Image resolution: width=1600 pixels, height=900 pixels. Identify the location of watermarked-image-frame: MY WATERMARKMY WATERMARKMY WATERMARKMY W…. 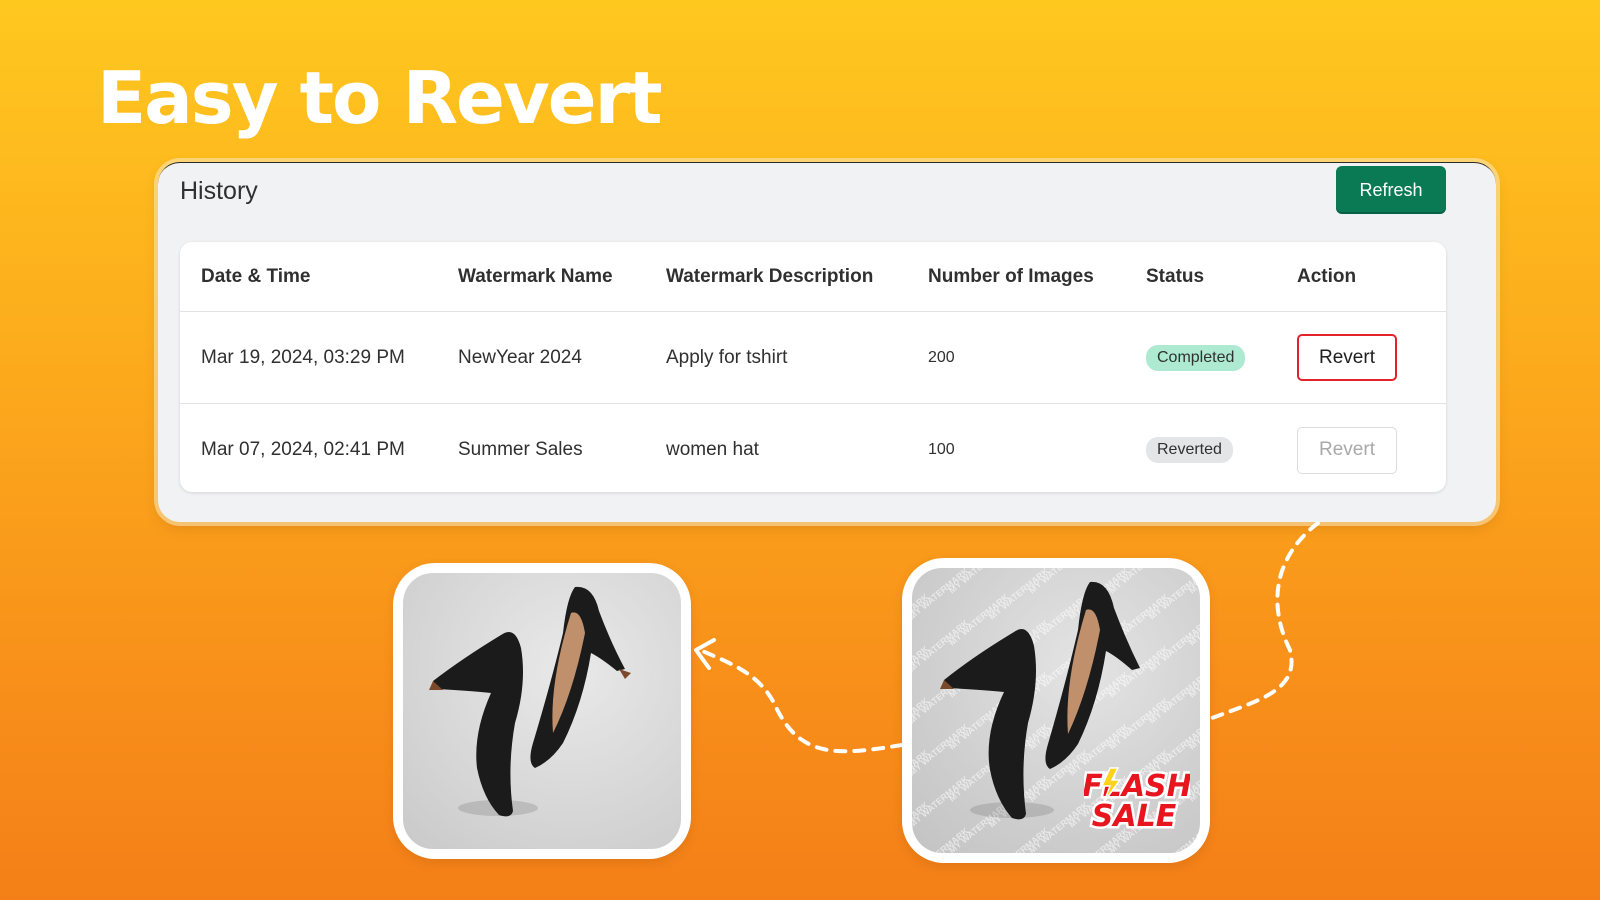
(1056, 710).